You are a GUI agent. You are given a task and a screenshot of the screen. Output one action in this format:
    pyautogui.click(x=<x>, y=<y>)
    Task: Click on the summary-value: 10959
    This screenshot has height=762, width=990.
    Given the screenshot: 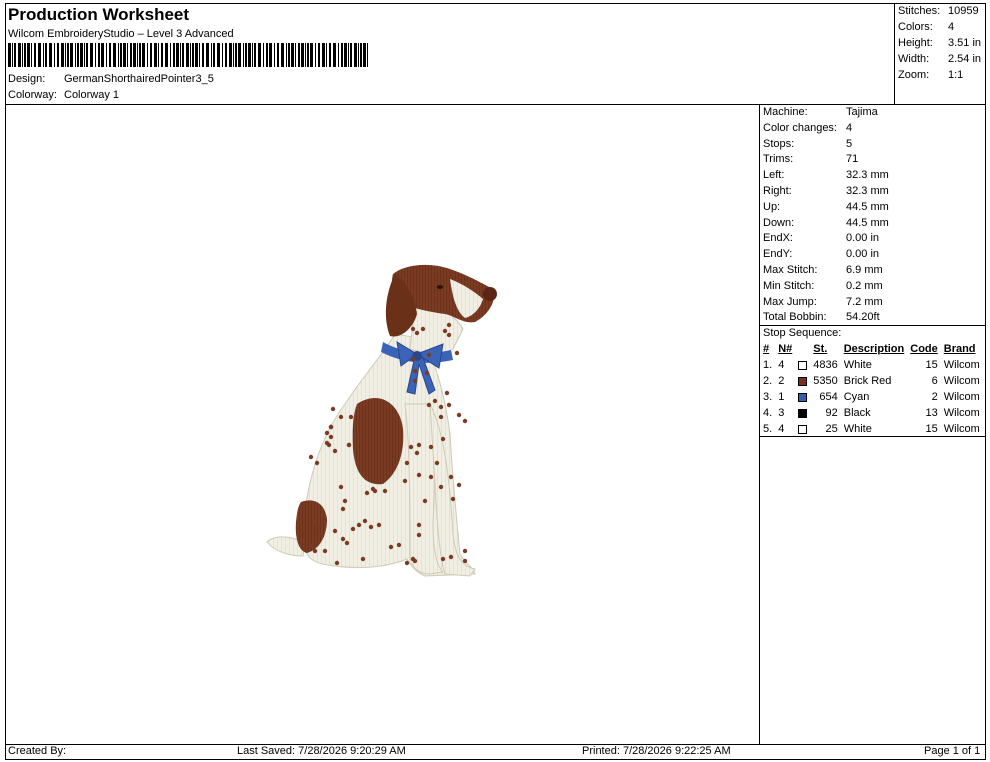 What is the action you would take?
    pyautogui.click(x=963, y=11)
    